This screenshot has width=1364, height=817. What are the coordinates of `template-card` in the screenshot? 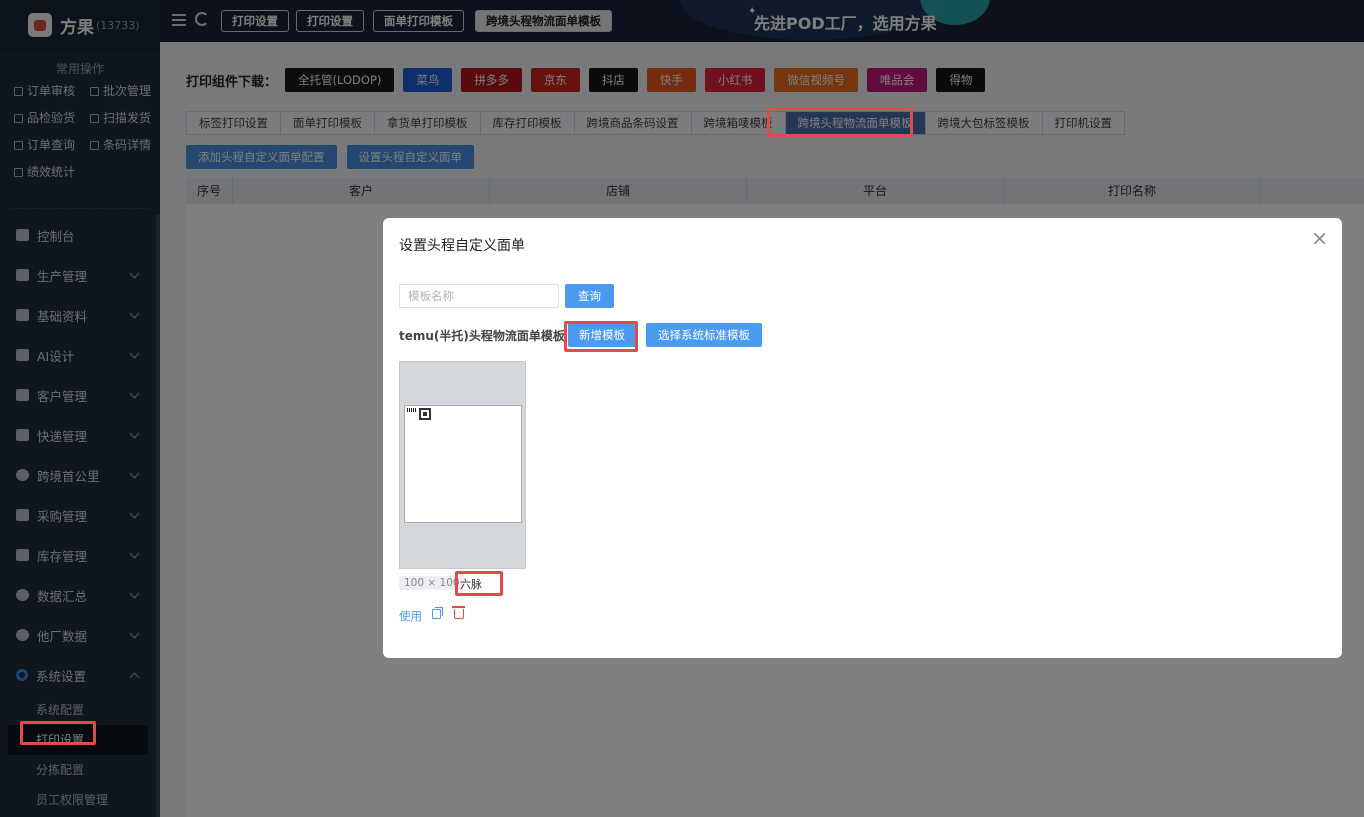 It's located at (462, 465).